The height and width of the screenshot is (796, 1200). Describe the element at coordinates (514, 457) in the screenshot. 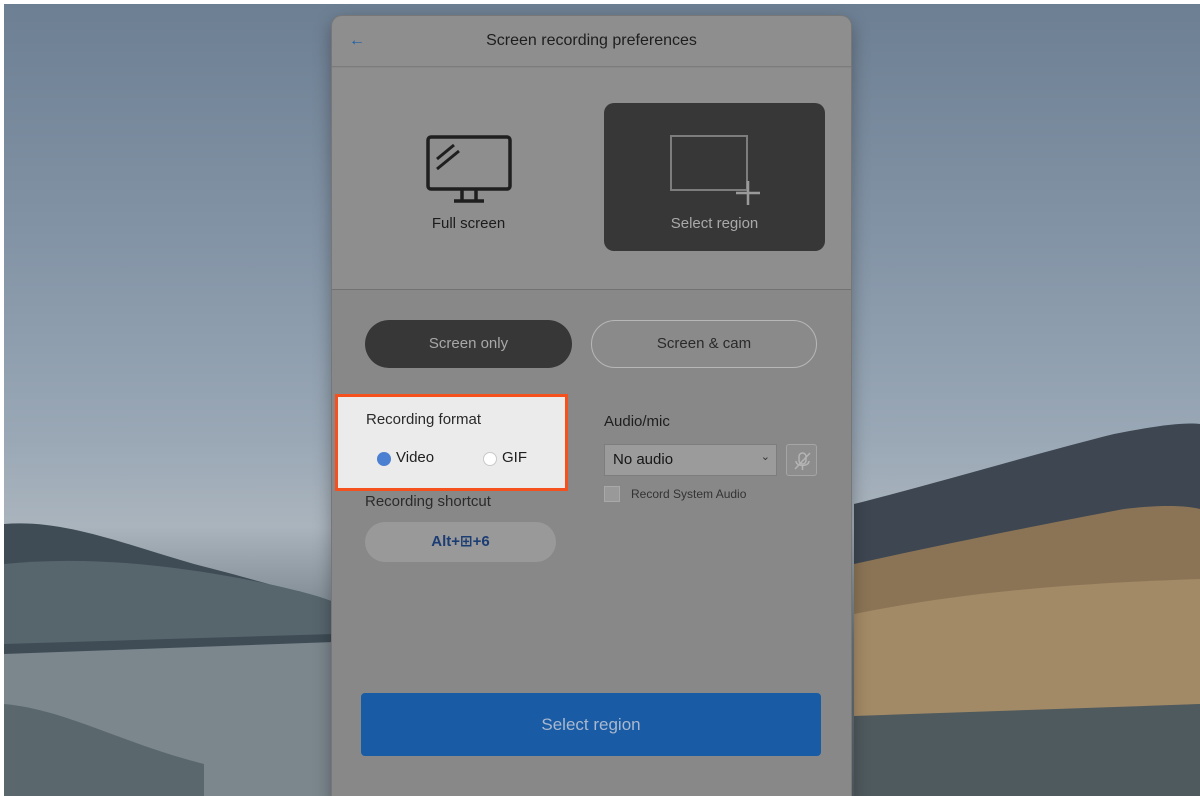

I see `gif-radio-label: GIF` at that location.